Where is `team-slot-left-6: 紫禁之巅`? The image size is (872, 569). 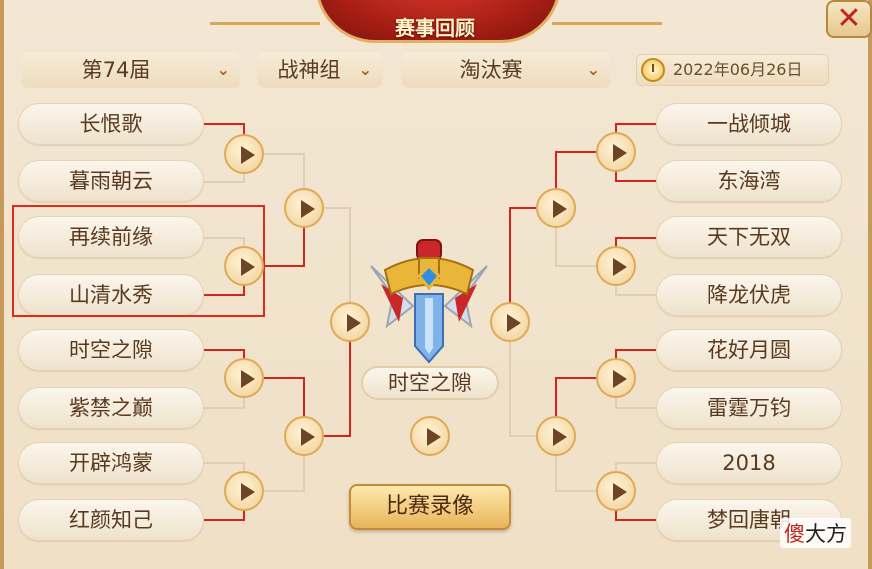
team-slot-left-6: 紫禁之巅 is located at coordinates (111, 408).